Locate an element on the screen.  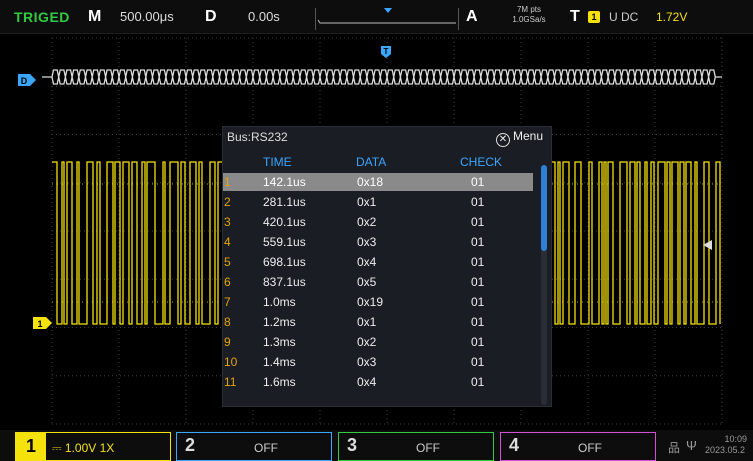
clock-date: 2023.05.2 is located at coordinates (725, 450).